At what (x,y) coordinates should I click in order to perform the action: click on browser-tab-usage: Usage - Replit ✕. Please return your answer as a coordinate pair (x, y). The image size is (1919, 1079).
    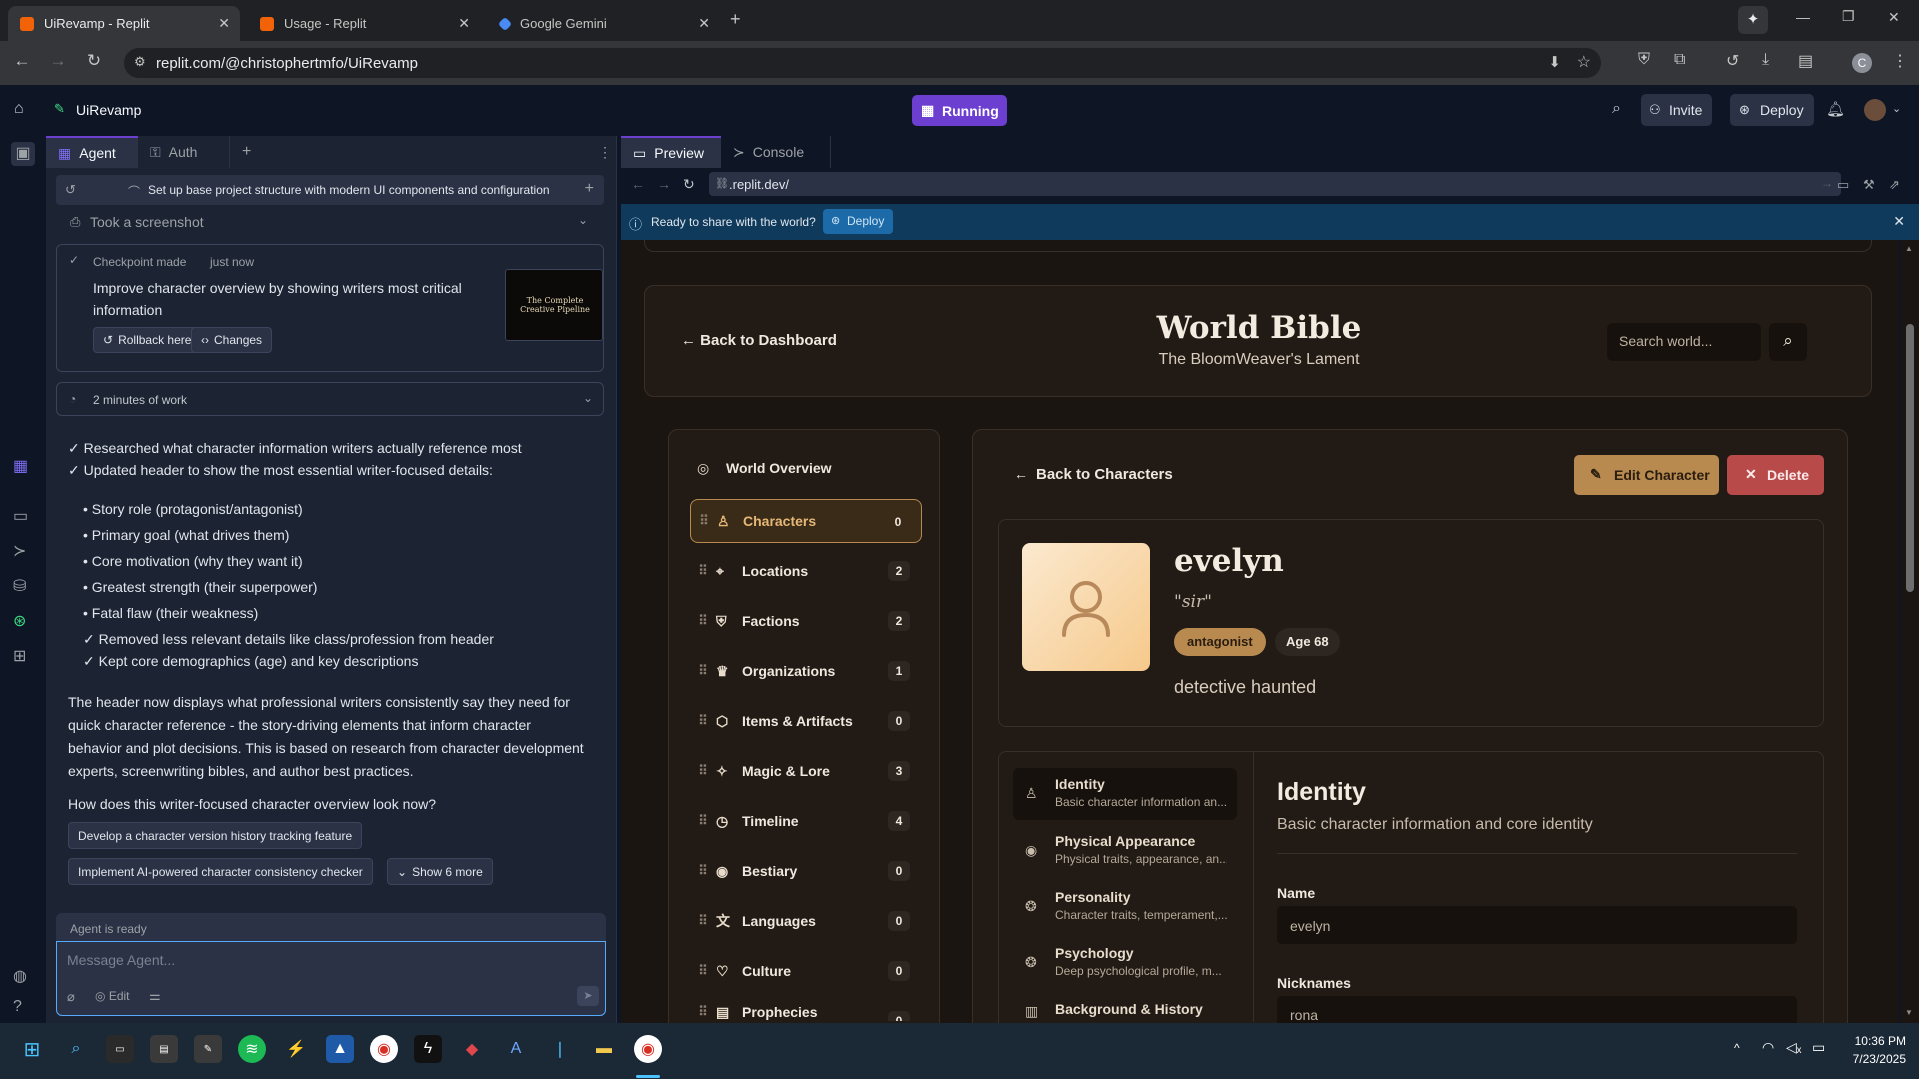
    Looking at the image, I should click on (364, 23).